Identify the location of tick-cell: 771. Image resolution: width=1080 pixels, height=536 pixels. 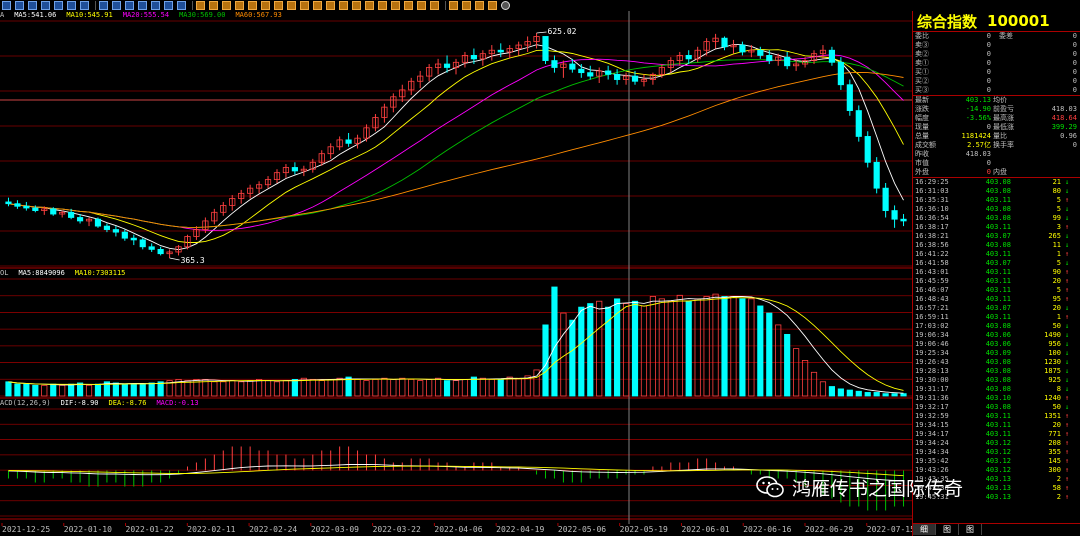
(1054, 434).